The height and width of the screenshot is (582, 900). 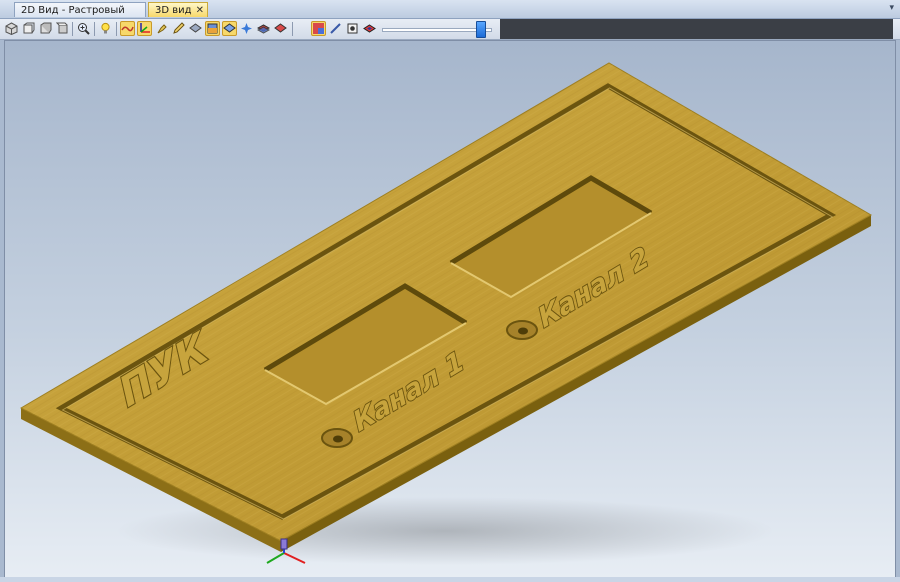 What do you see at coordinates (696, 29) in the screenshot?
I see `toolbar-empty-area` at bounding box center [696, 29].